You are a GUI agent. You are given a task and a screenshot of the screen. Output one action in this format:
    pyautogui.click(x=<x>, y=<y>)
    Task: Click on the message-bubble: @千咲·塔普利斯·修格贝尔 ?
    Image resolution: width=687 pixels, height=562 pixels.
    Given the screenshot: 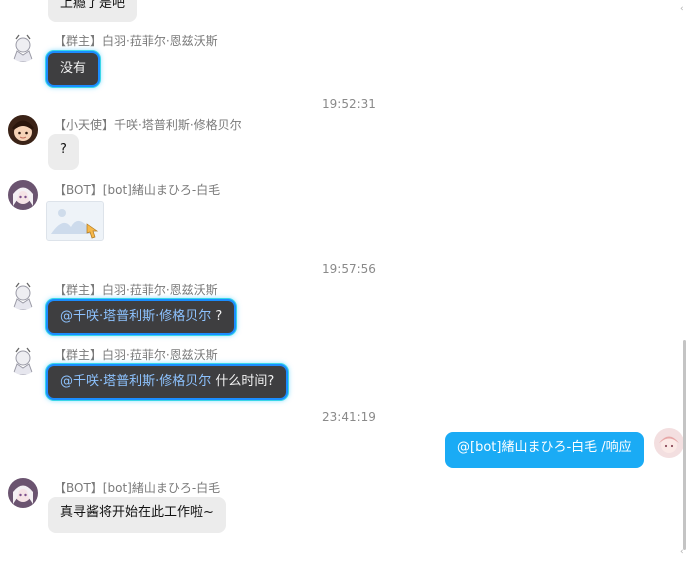 What is the action you would take?
    pyautogui.click(x=141, y=317)
    